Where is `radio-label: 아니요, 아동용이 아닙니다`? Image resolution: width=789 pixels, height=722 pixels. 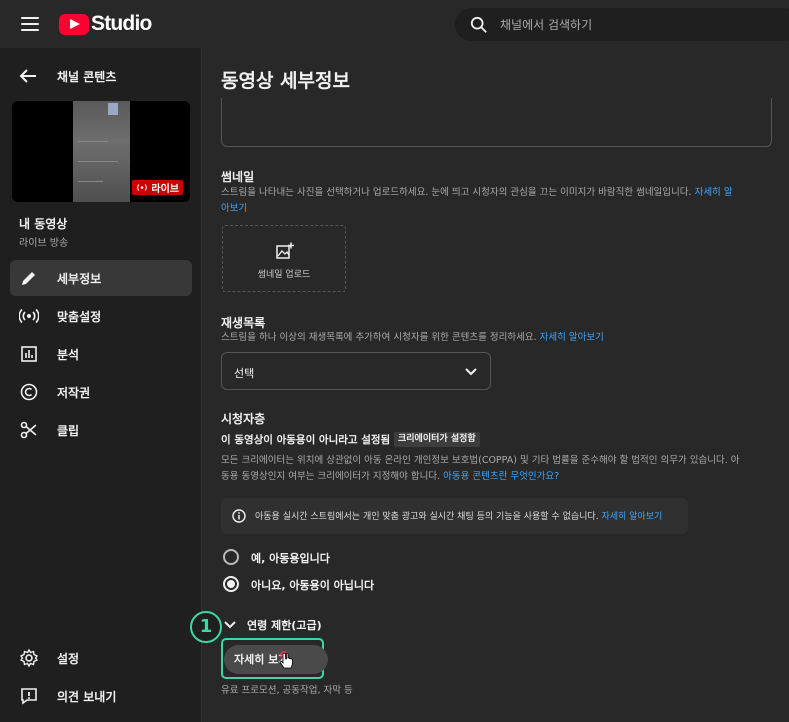 radio-label: 아니요, 아동용이 아닙니다 is located at coordinates (313, 585).